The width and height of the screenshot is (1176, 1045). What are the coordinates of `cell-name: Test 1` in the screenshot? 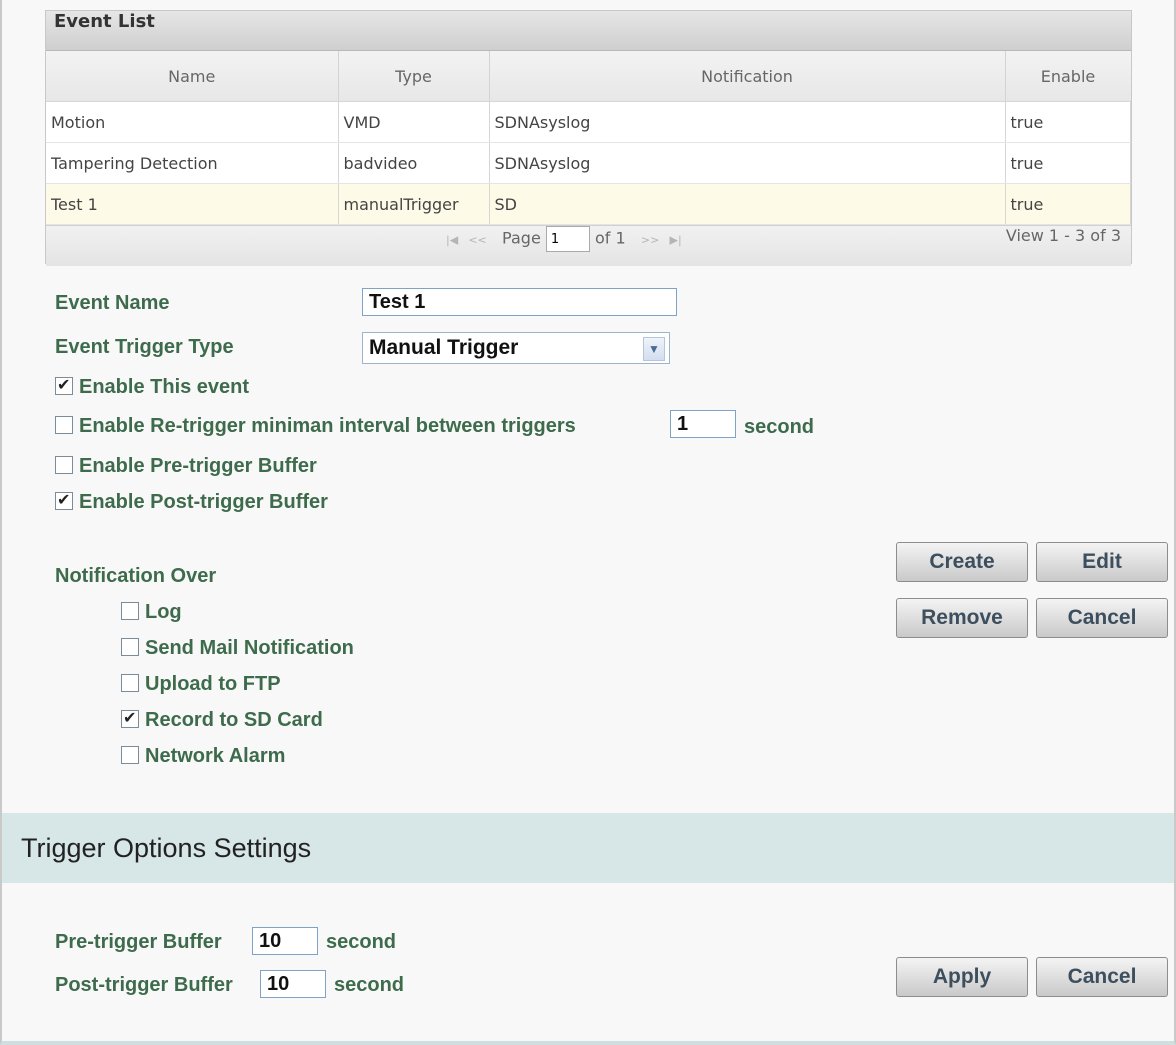 It's located at (192, 204).